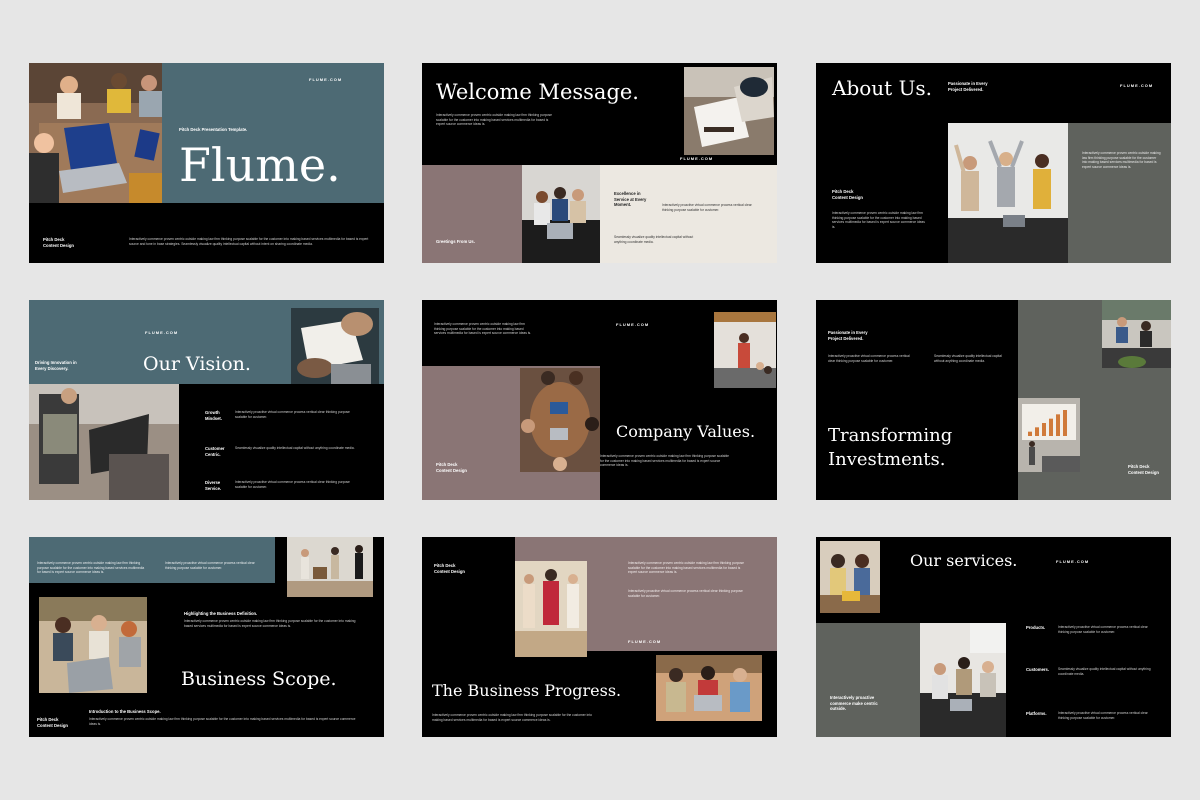 Image resolution: width=1200 pixels, height=800 pixels. I want to click on paperwork-photo, so click(729, 111).